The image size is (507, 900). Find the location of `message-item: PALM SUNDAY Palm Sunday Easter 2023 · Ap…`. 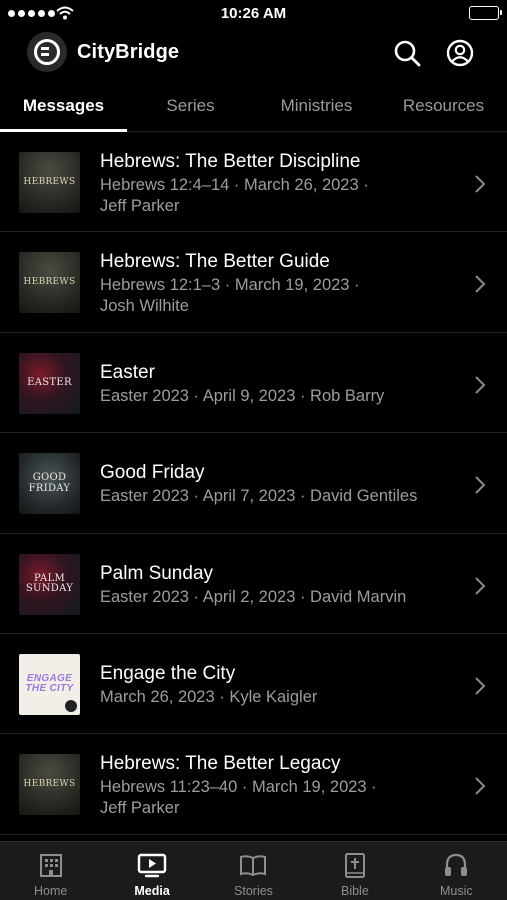

message-item: PALM SUNDAY Palm Sunday Easter 2023 · Ap… is located at coordinates (253, 584).